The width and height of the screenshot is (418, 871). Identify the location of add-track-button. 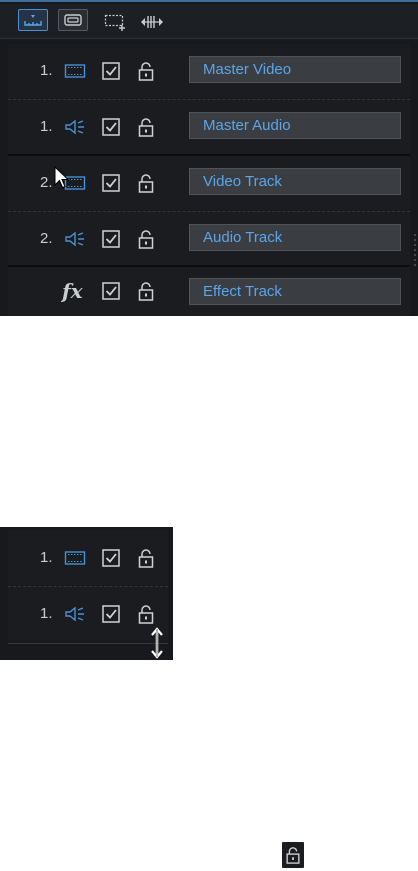
(116, 22).